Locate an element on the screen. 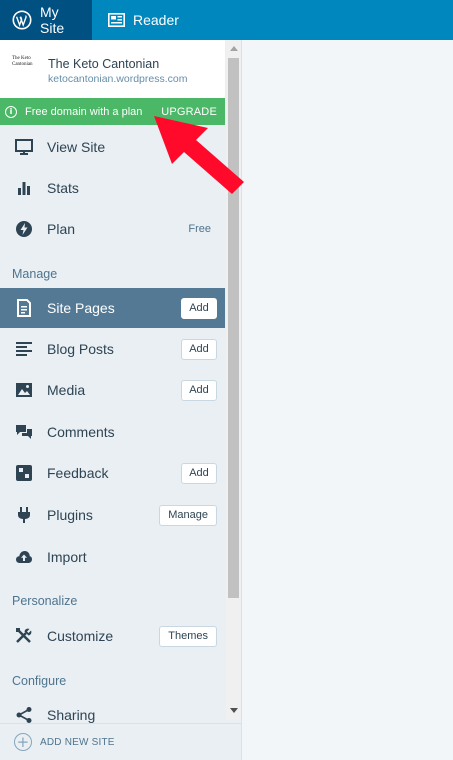 This screenshot has width=453, height=760. sidebar-item-plan: Plan Free is located at coordinates (112, 229).